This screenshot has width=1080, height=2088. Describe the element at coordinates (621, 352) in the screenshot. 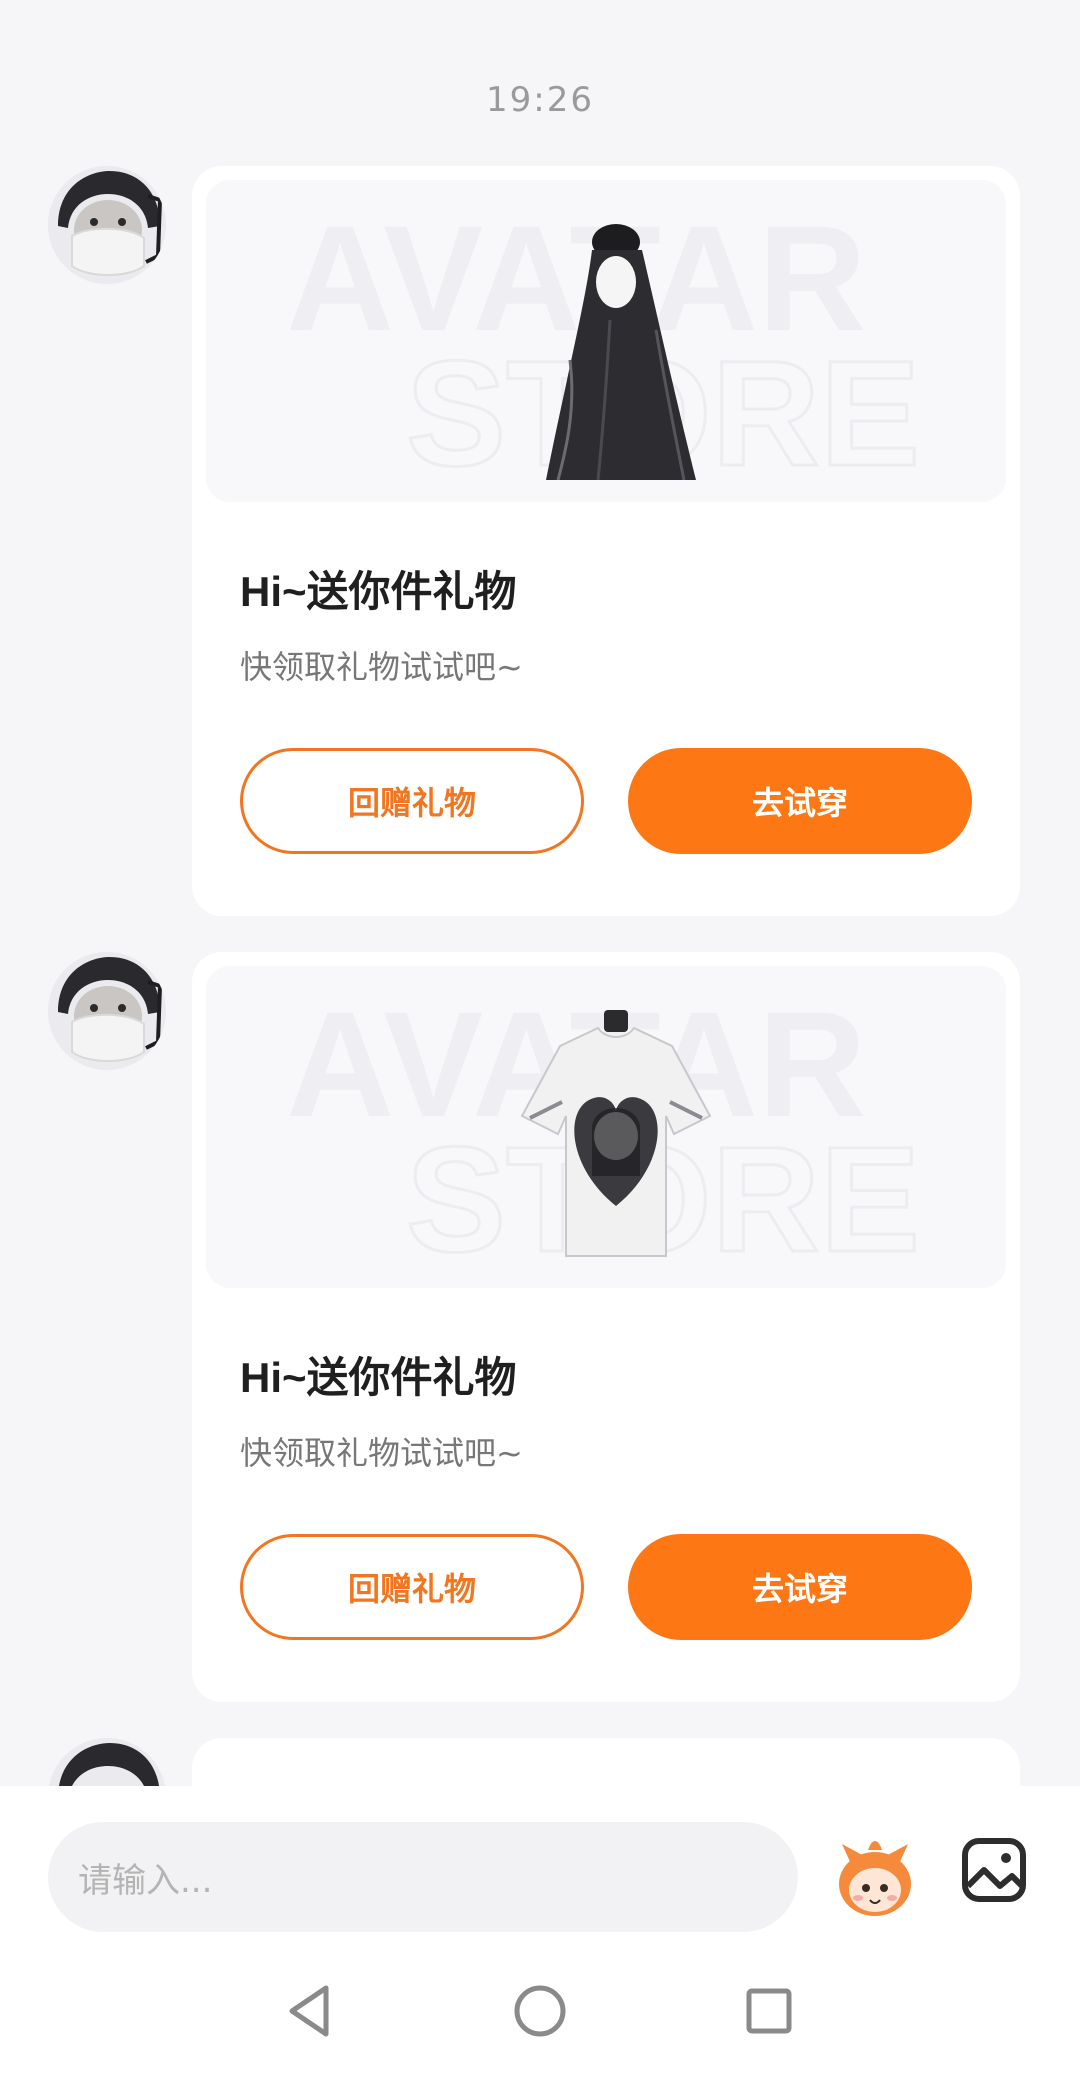

I see `hair-item-icon` at that location.